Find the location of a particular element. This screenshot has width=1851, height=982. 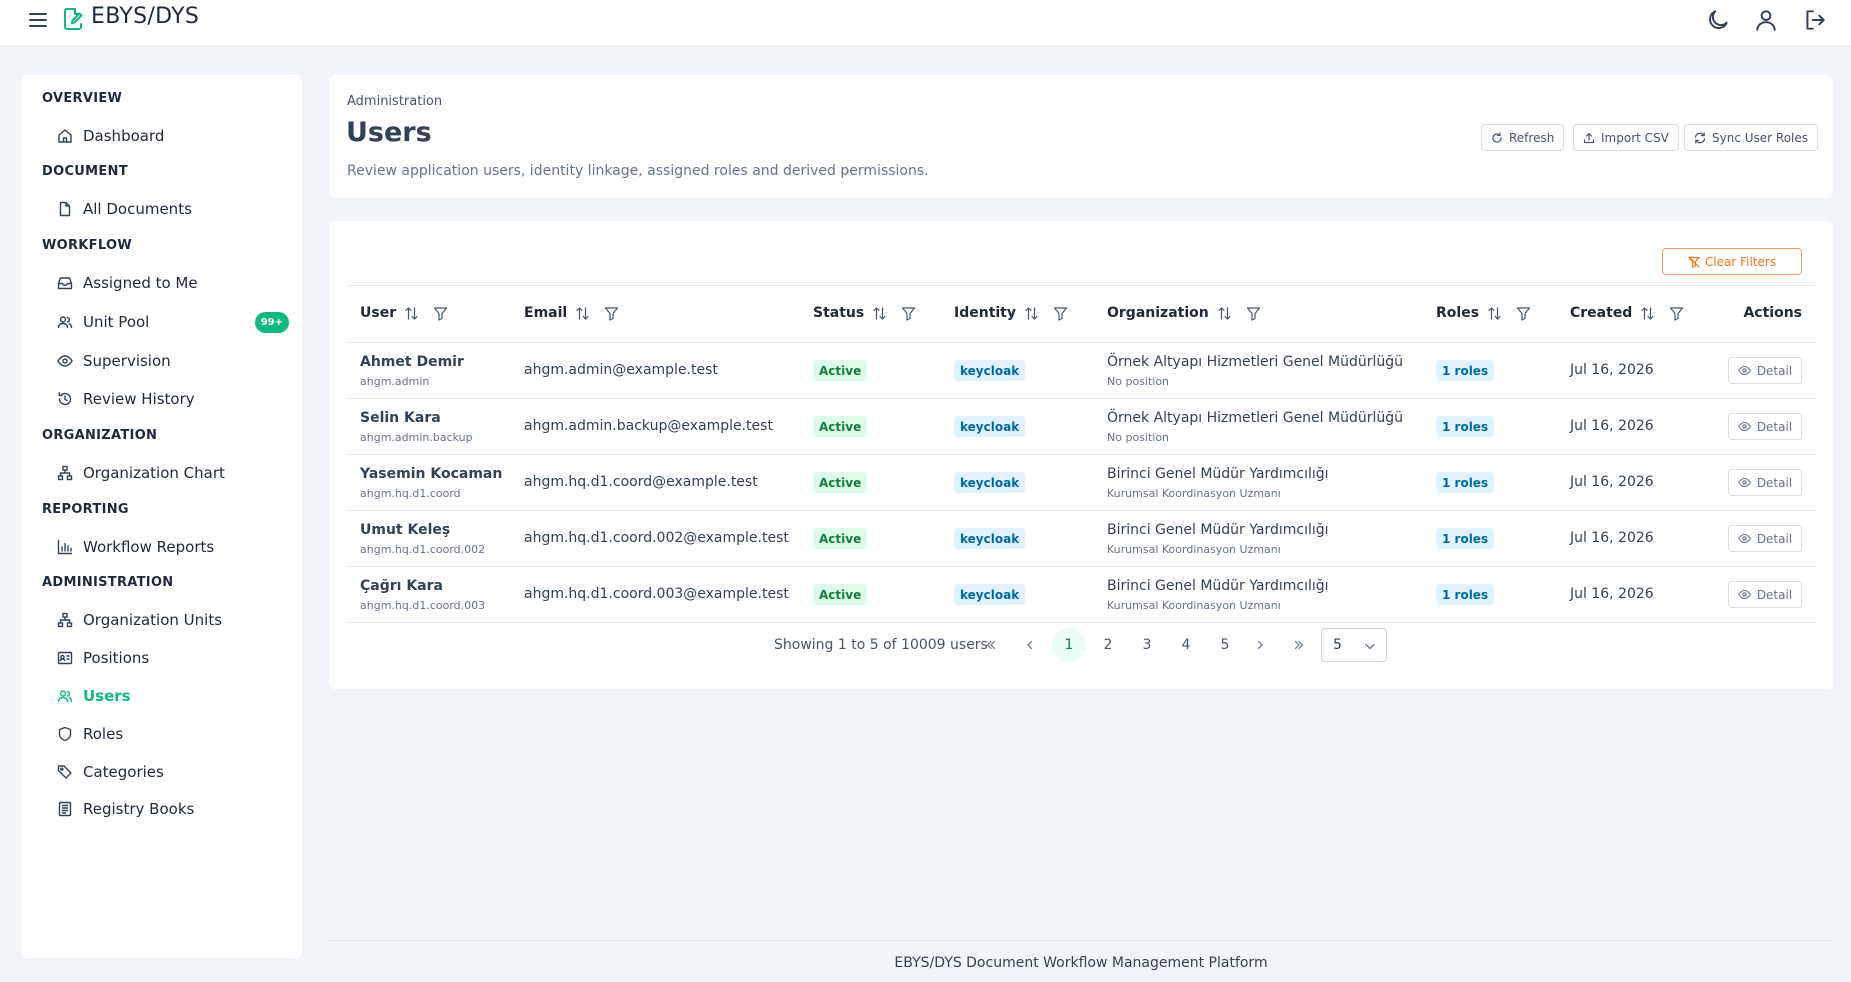

history-icon is located at coordinates (65, 399).